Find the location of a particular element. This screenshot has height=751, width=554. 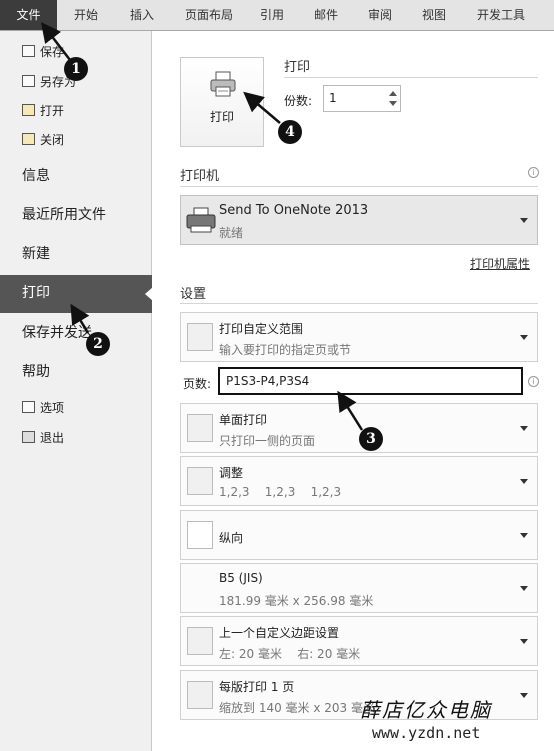

printer-properties-link: 打印机属性 is located at coordinates (500, 263).